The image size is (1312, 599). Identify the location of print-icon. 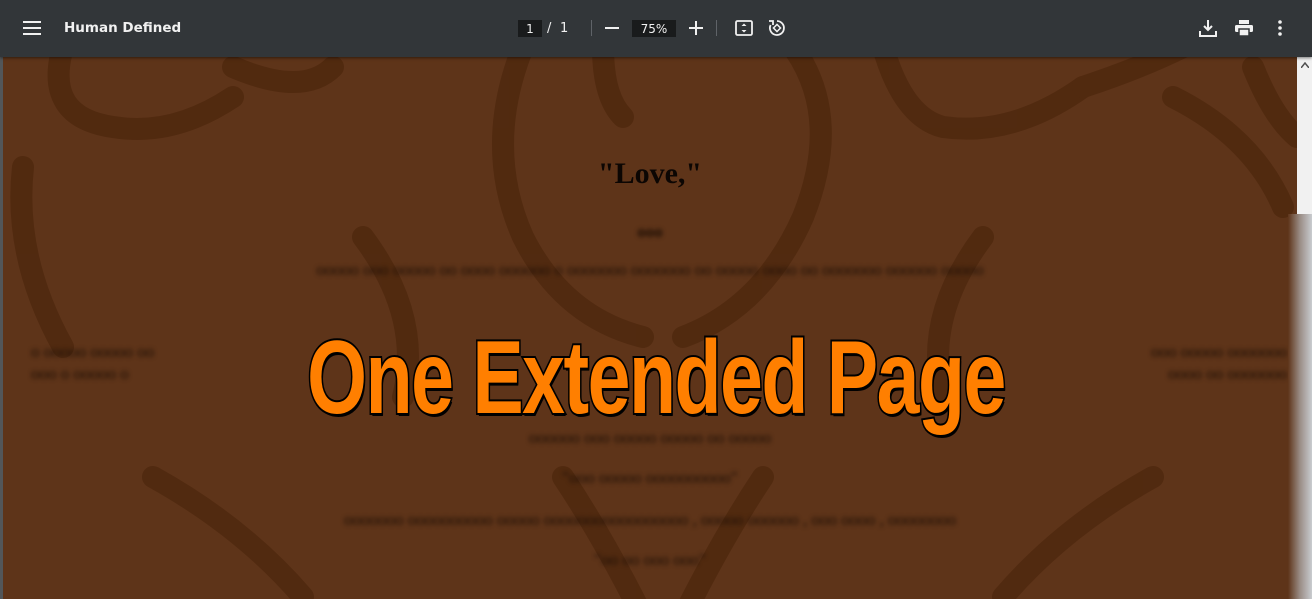
(1244, 28).